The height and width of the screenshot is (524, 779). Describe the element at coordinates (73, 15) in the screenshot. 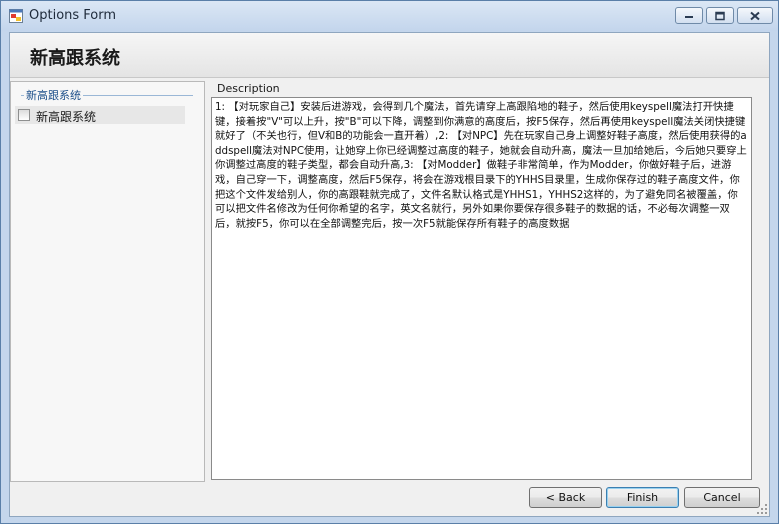

I see `window-title: Options Form` at that location.